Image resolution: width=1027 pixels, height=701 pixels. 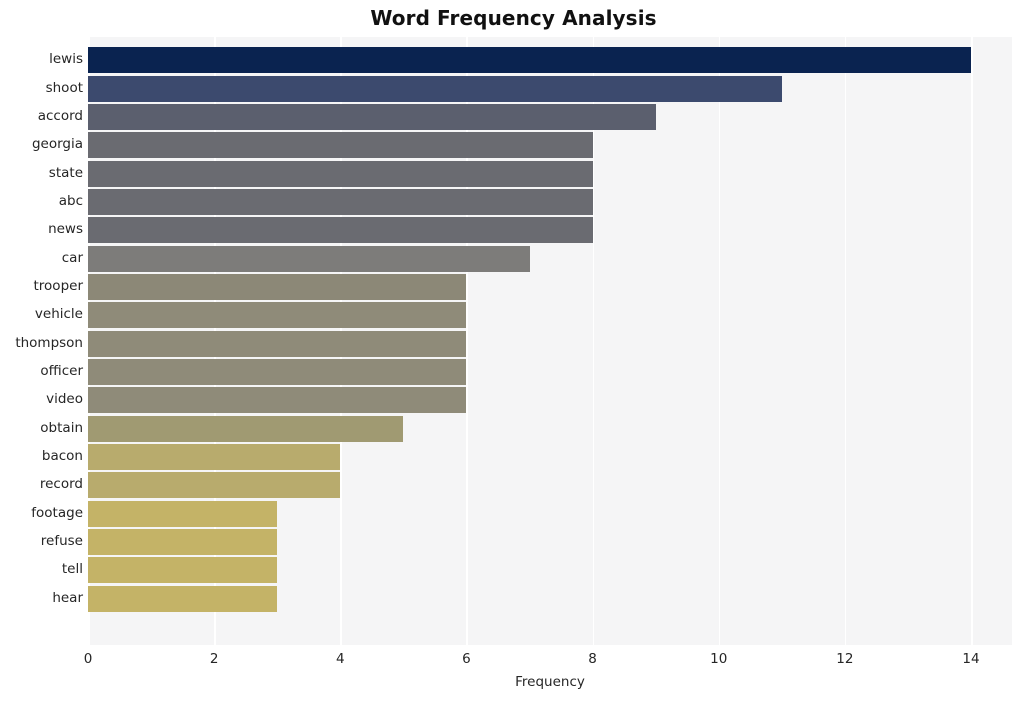 I want to click on y-axis-tick-label: thompson, so click(x=49, y=342).